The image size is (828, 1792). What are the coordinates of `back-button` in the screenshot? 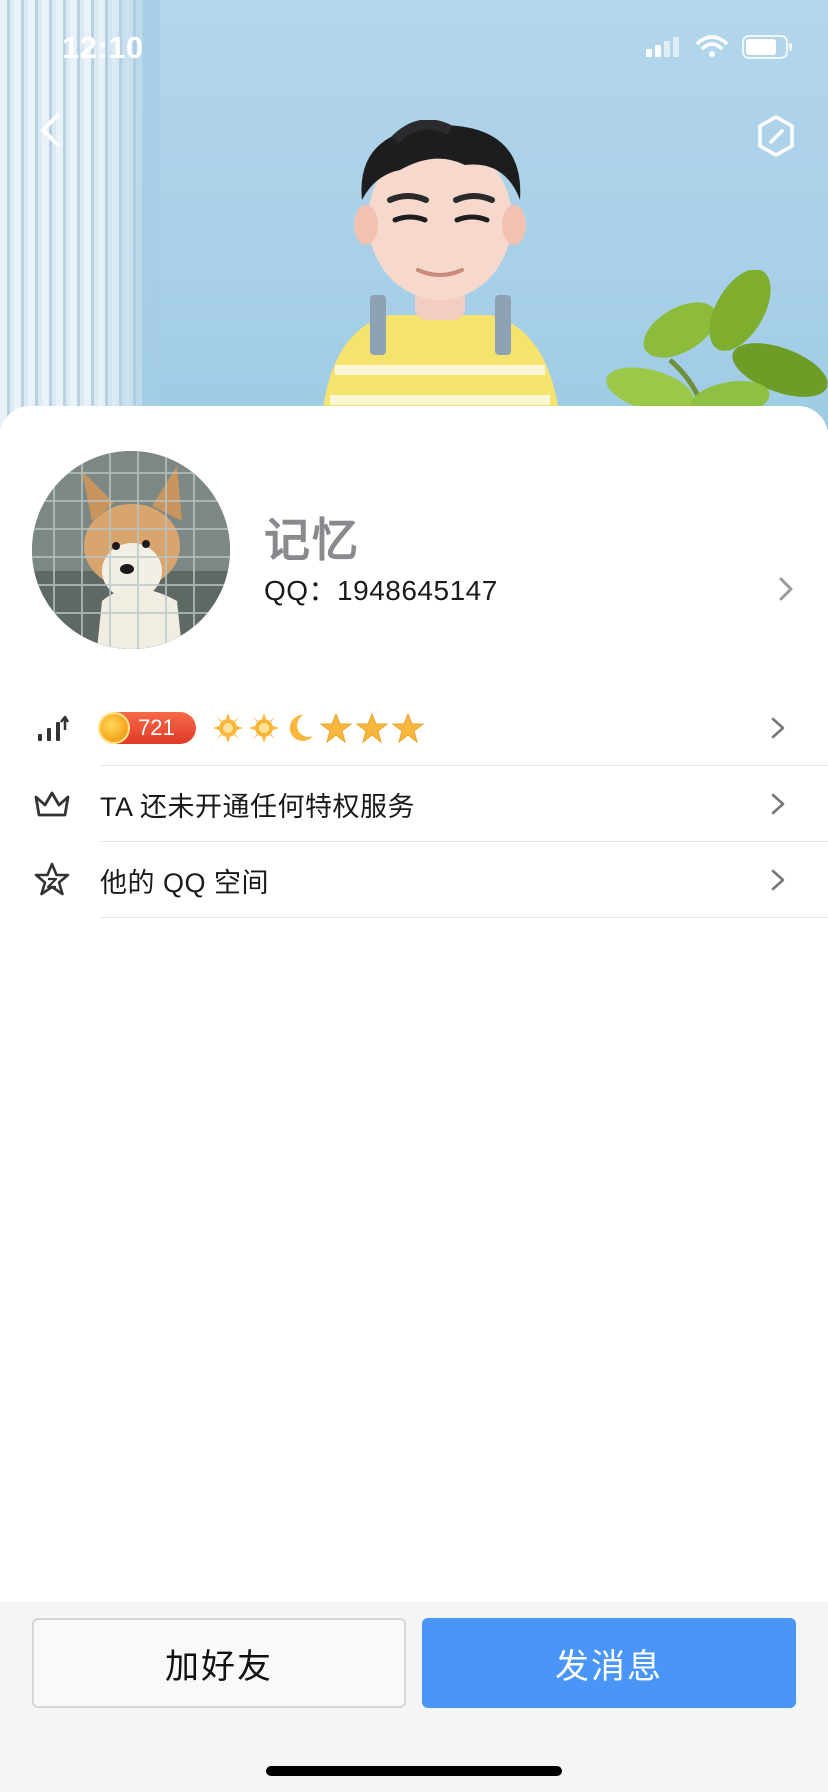 It's located at (50, 130).